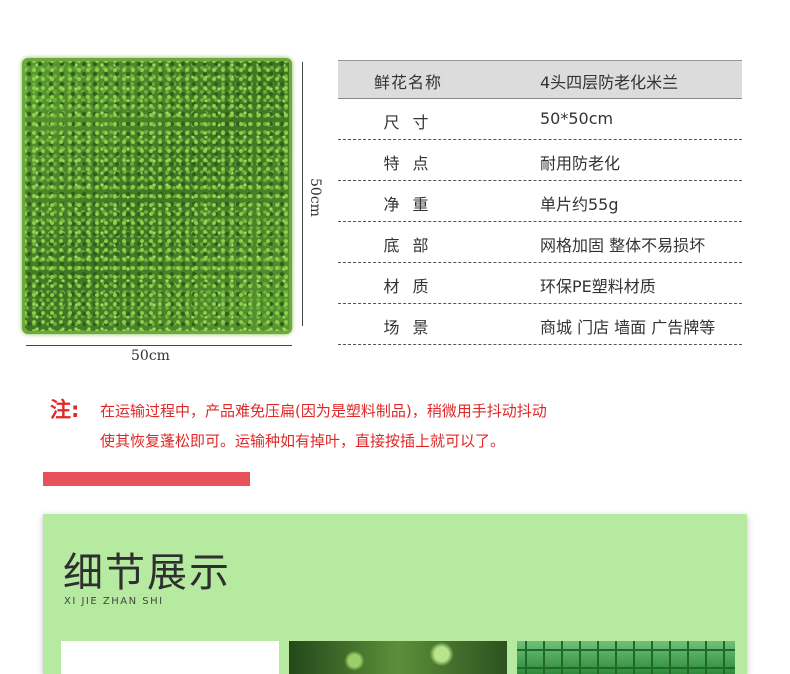 This screenshot has width=790, height=674. I want to click on spec-row-size: 尺 寸 50*50cm, so click(540, 119).